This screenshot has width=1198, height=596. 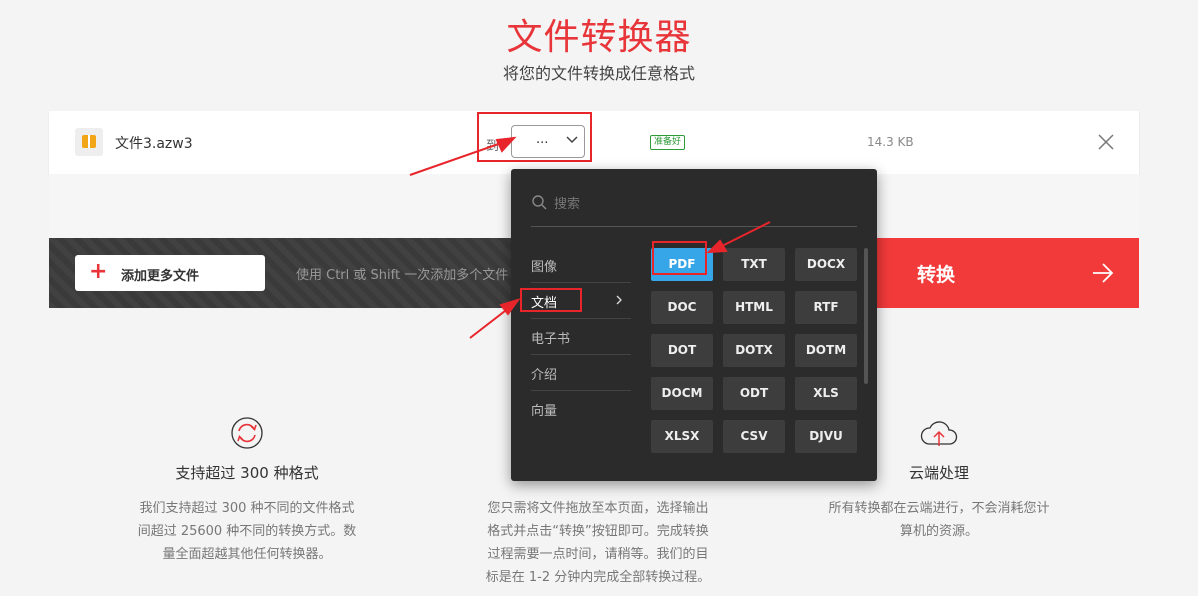 I want to click on format-option-doc: DOC, so click(x=682, y=307).